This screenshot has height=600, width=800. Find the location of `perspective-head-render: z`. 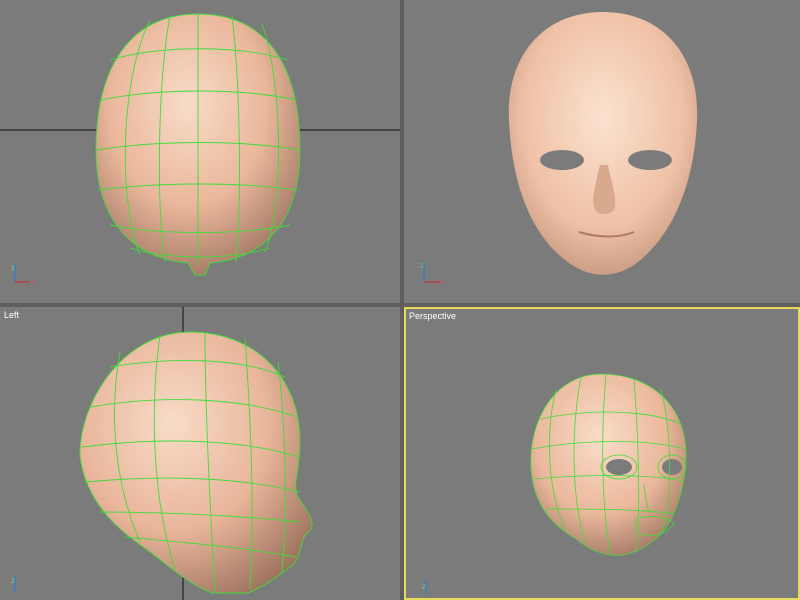

perspective-head-render: z is located at coordinates (554, 483).